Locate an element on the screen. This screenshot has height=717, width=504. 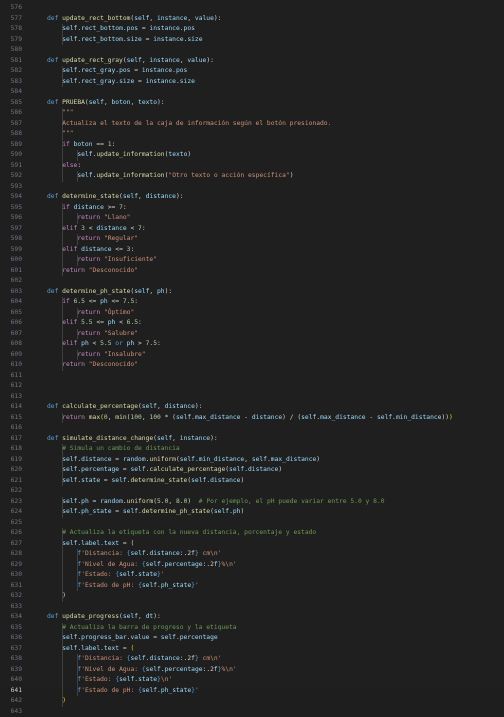
code-line: 631f'Estado de pH: {self.ph_state}' is located at coordinates (252, 586).